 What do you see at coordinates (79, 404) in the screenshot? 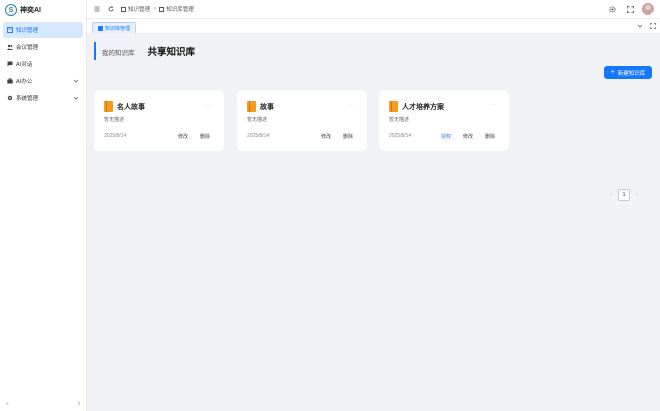
I see `sidebar-settings-icon: ⇧` at bounding box center [79, 404].